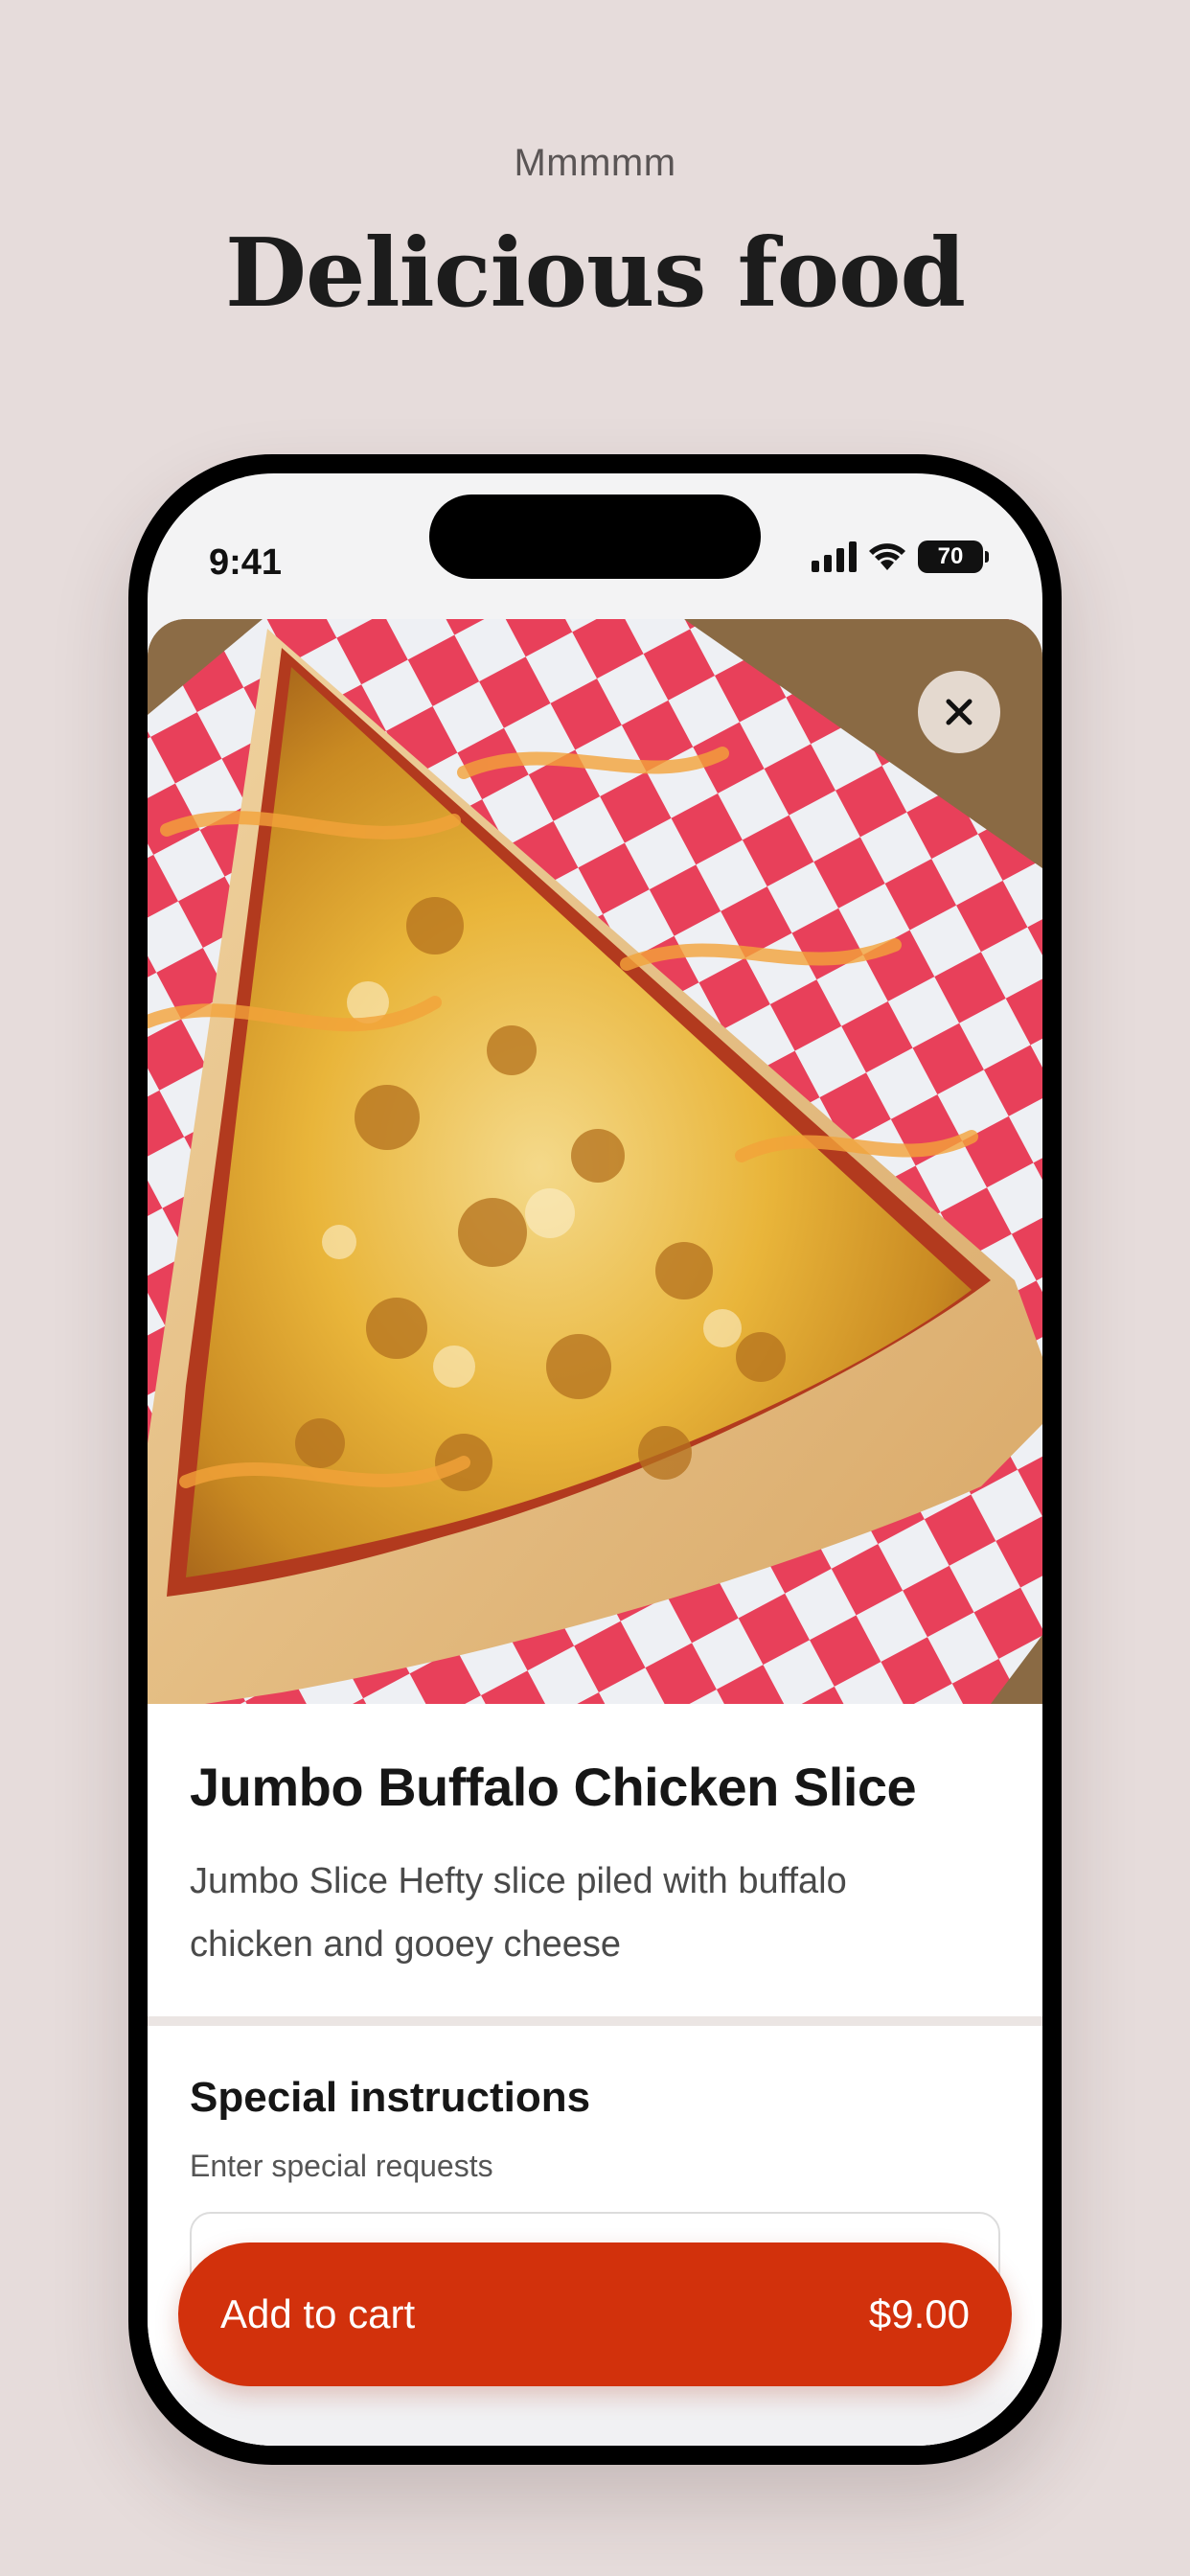 The image size is (1190, 2576). Describe the element at coordinates (595, 2314) in the screenshot. I see `add-to-cart-button: Add to cart $9.00` at that location.